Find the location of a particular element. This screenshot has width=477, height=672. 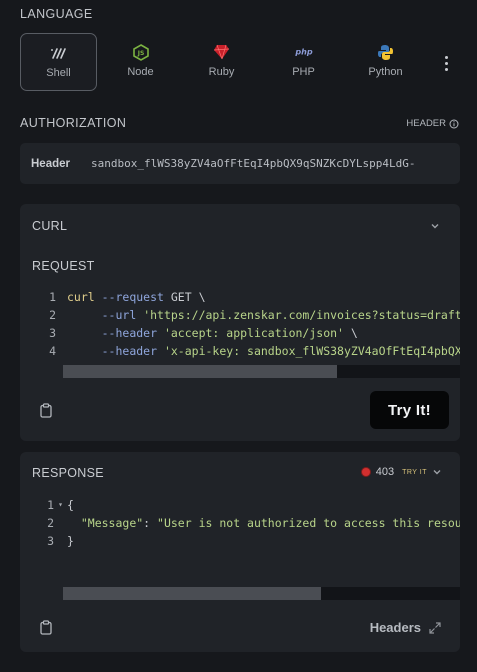

code-token: --request is located at coordinates (132, 297).